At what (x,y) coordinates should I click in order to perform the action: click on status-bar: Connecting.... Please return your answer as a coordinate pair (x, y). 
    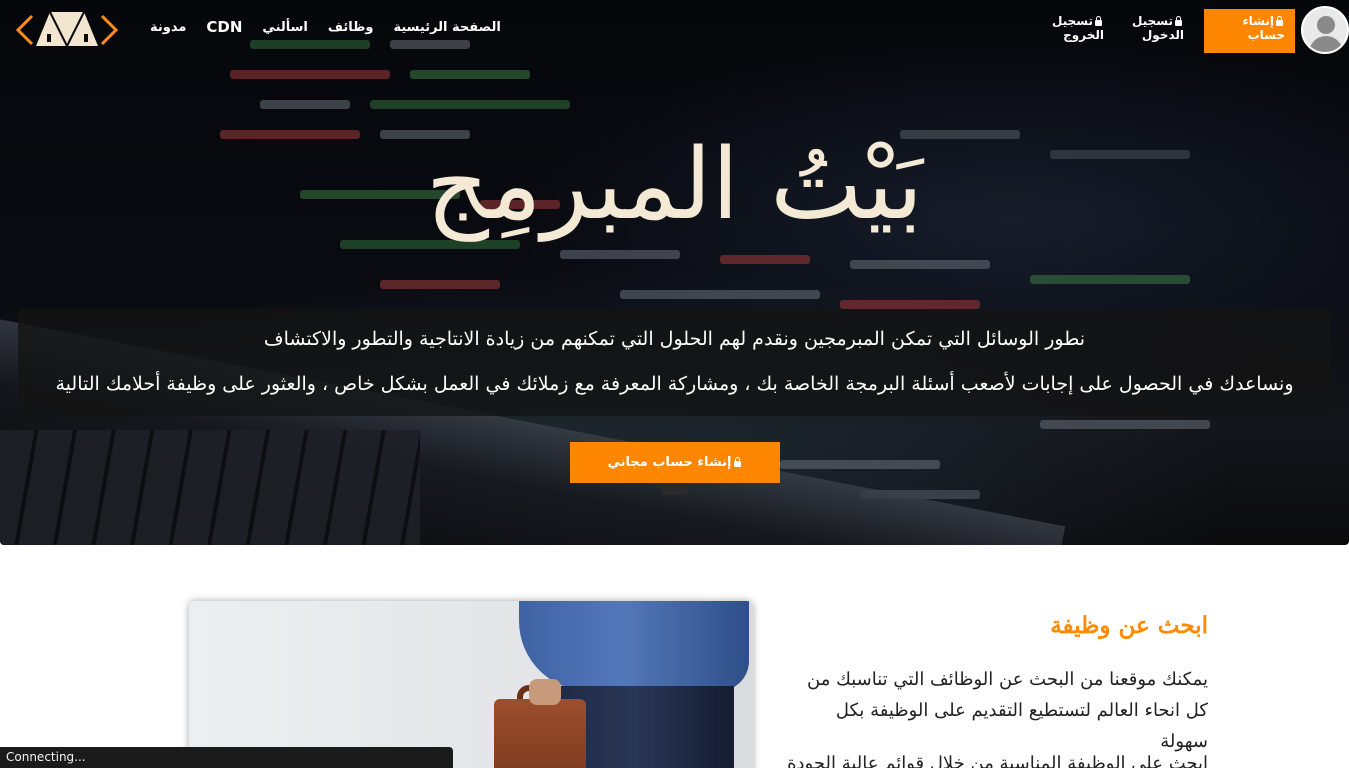
    Looking at the image, I should click on (226, 757).